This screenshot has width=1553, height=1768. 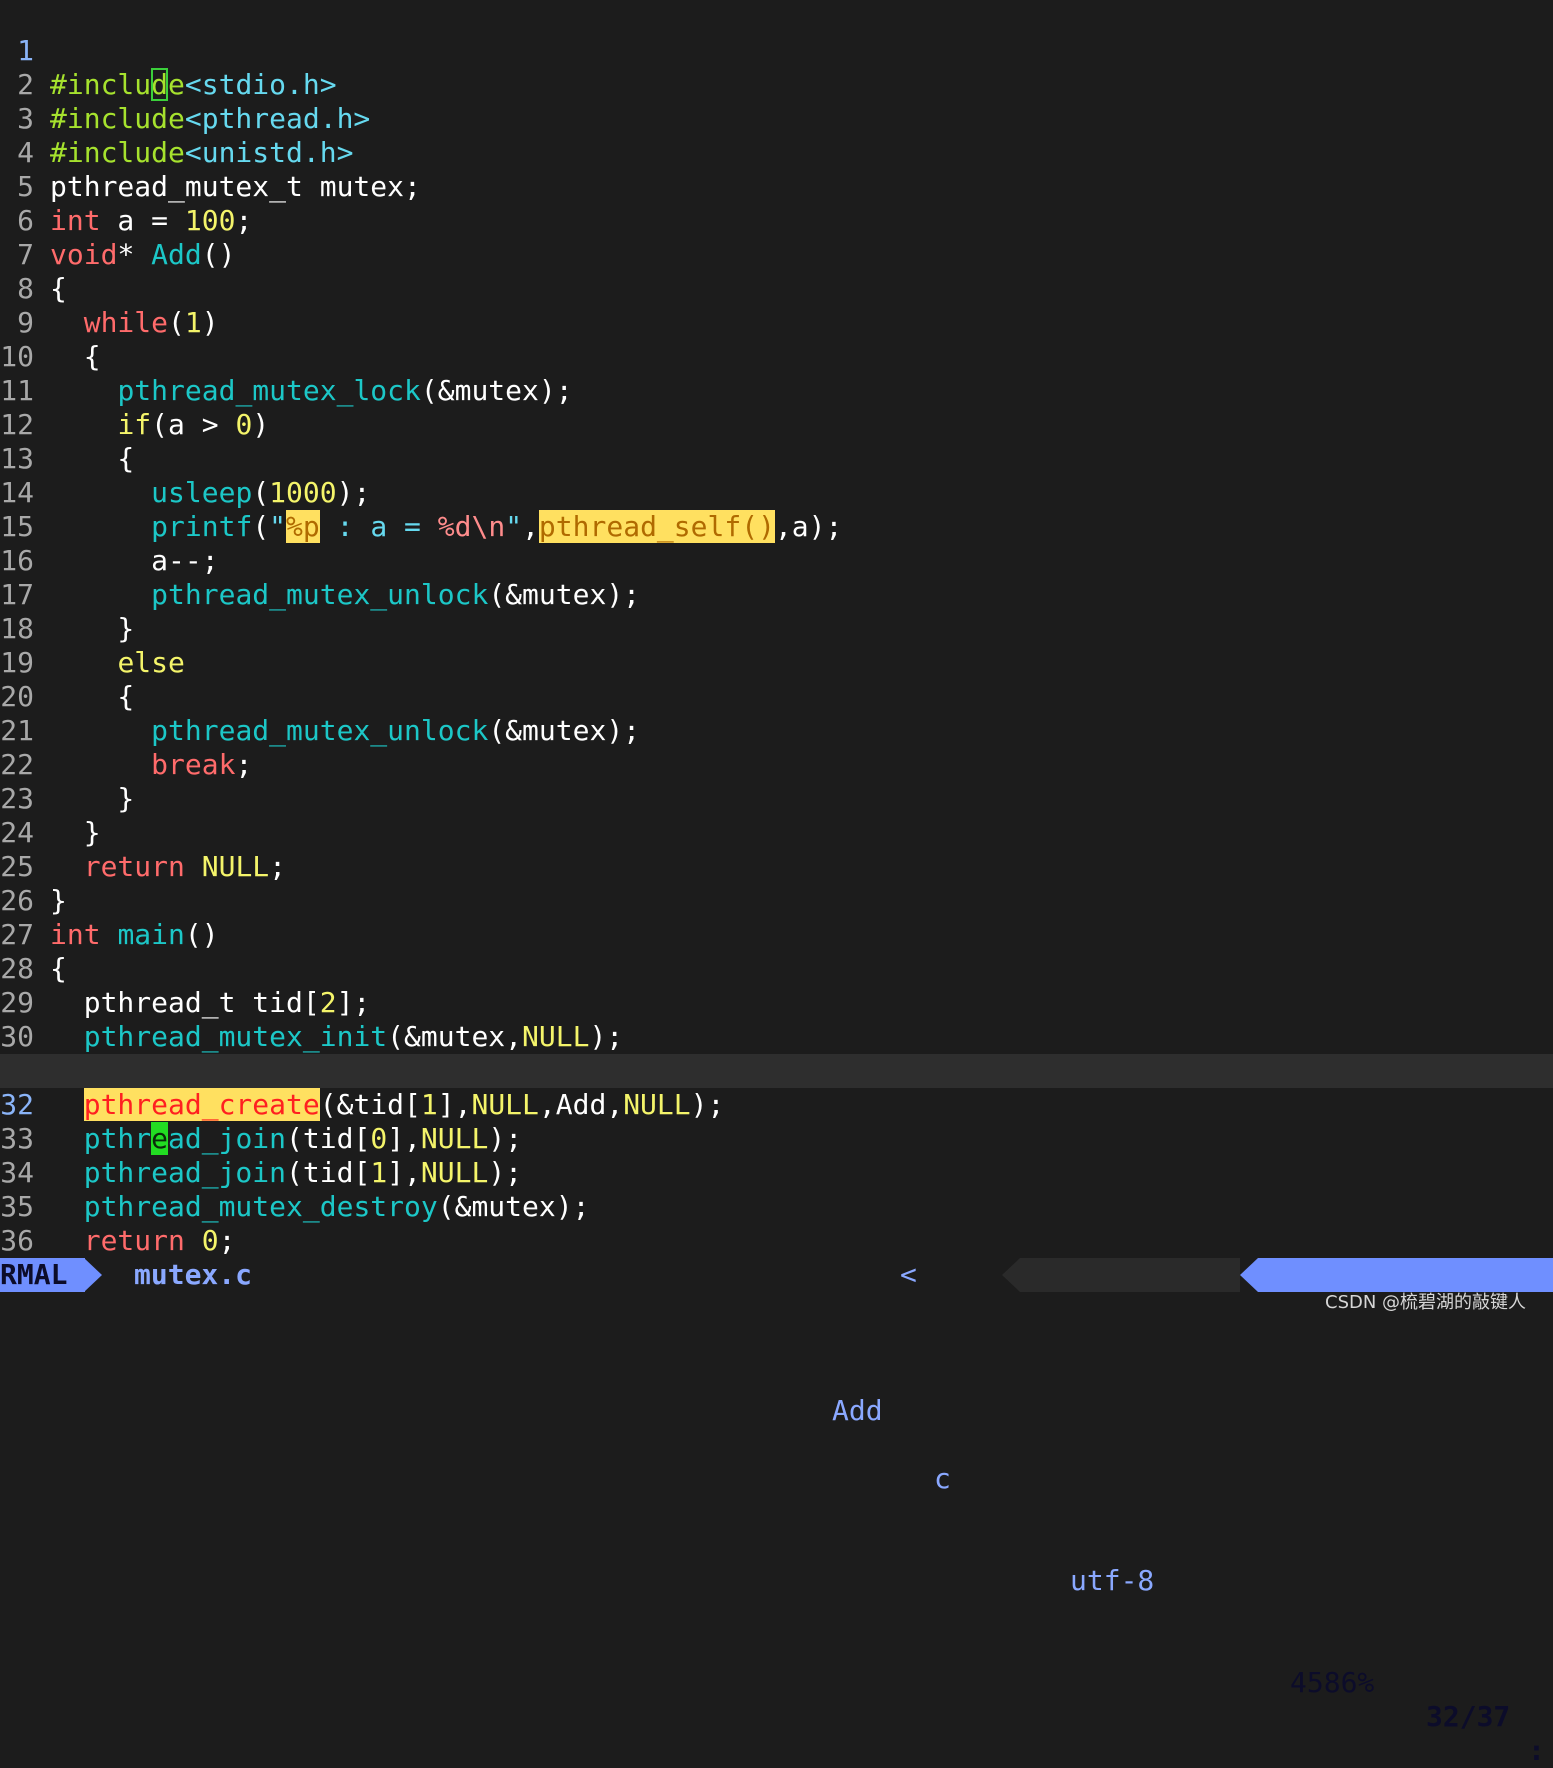 What do you see at coordinates (1536, 1750) in the screenshot?
I see `status-trail: :` at bounding box center [1536, 1750].